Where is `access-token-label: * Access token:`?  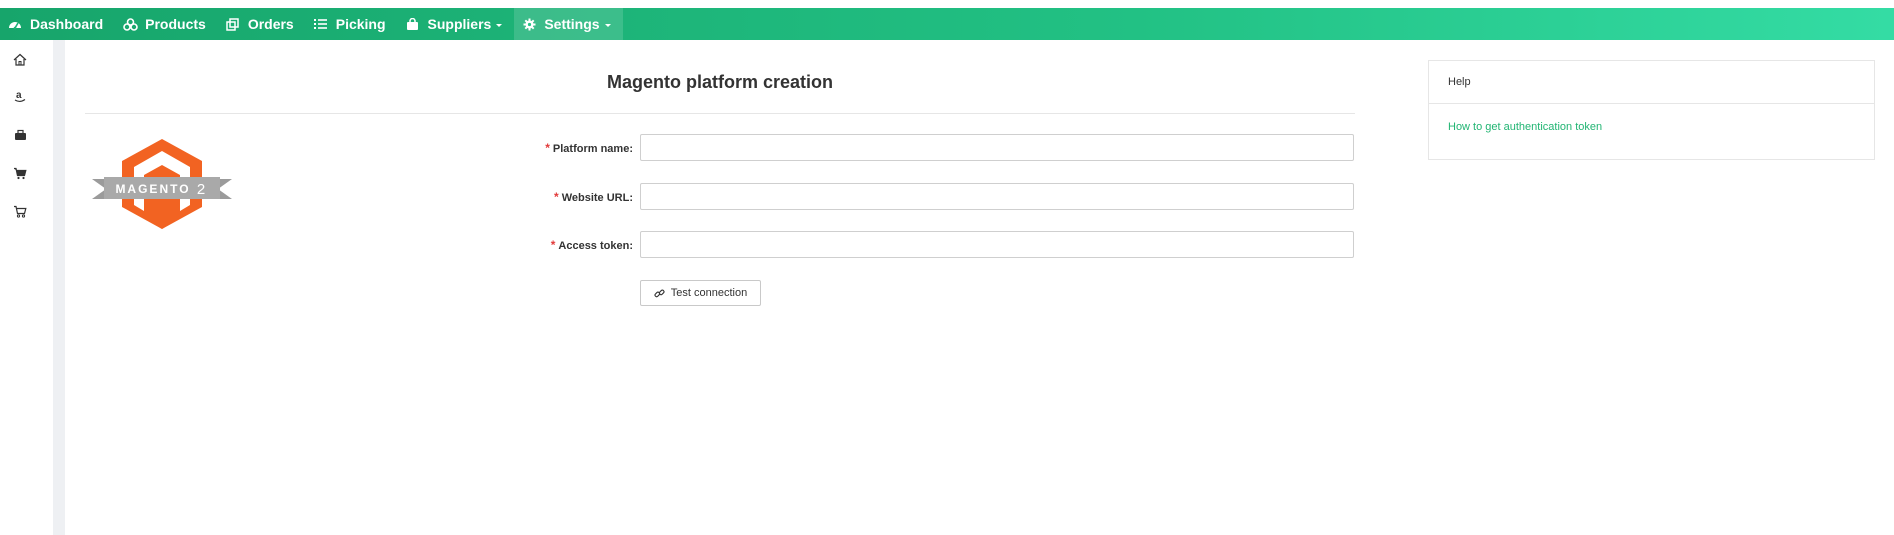 access-token-label: * Access token: is located at coordinates (591, 245).